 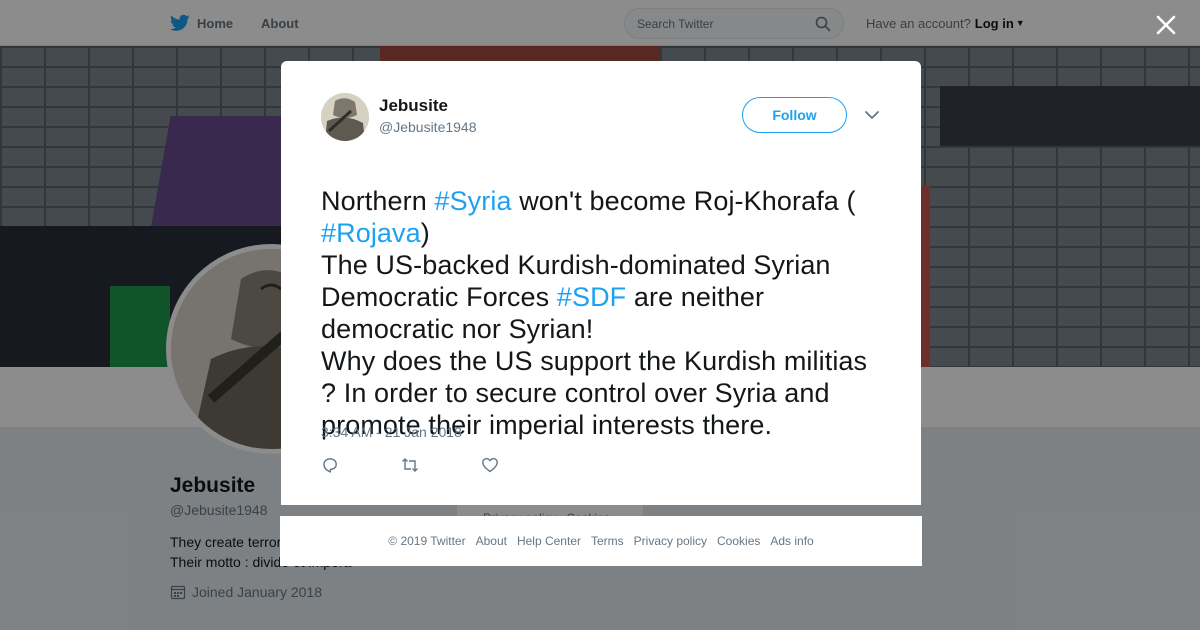 I want to click on heart-icon, so click(x=490, y=465).